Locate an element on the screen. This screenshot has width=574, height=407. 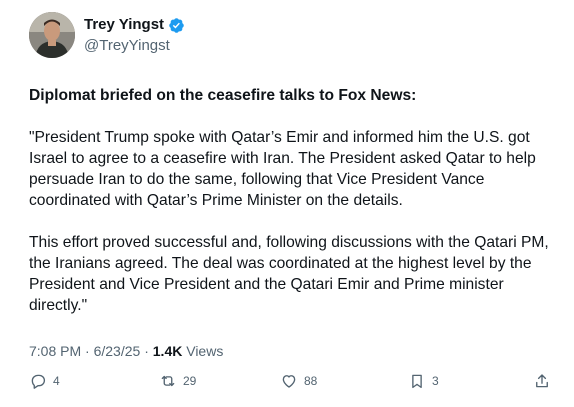
share-button is located at coordinates (542, 381).